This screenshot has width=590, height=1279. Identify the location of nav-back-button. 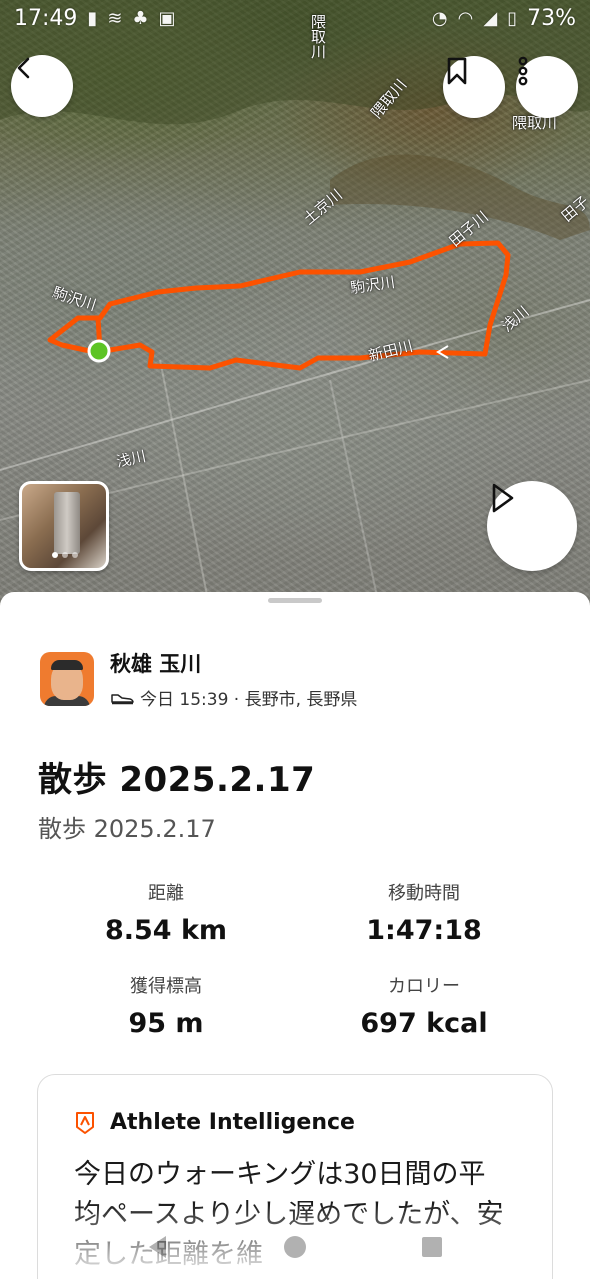
(158, 1247).